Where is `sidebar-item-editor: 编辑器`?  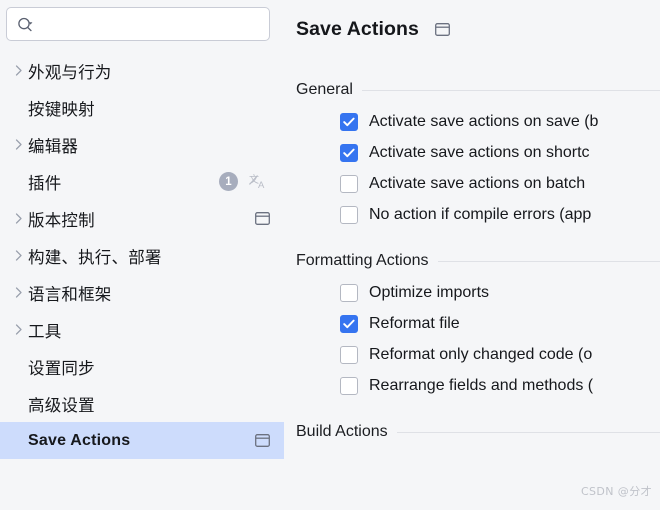
sidebar-item-editor: 编辑器 is located at coordinates (142, 144).